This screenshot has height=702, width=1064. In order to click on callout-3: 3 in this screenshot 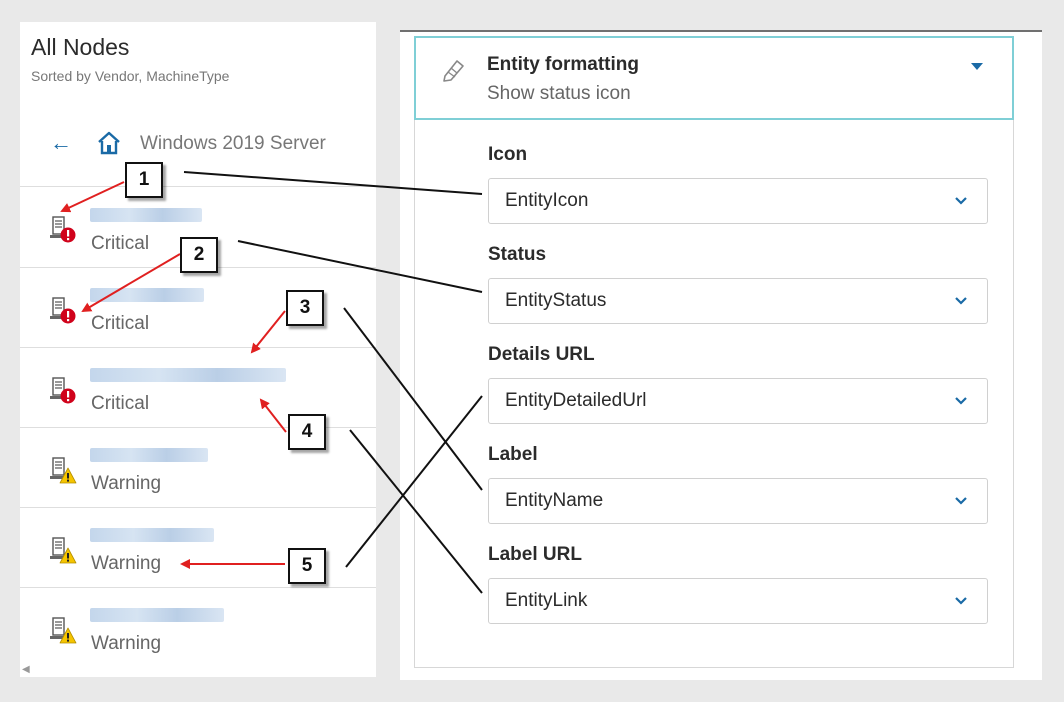, I will do `click(305, 308)`.